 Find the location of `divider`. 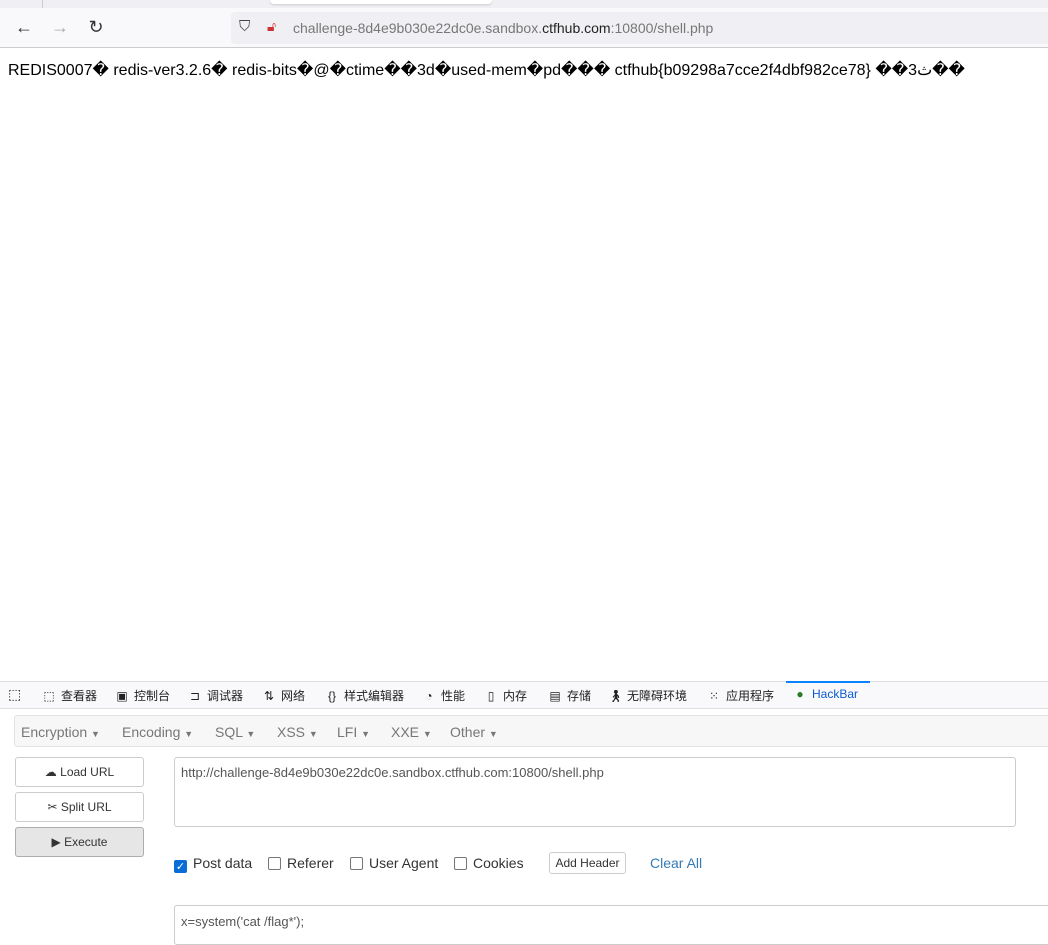

divider is located at coordinates (42, 4).